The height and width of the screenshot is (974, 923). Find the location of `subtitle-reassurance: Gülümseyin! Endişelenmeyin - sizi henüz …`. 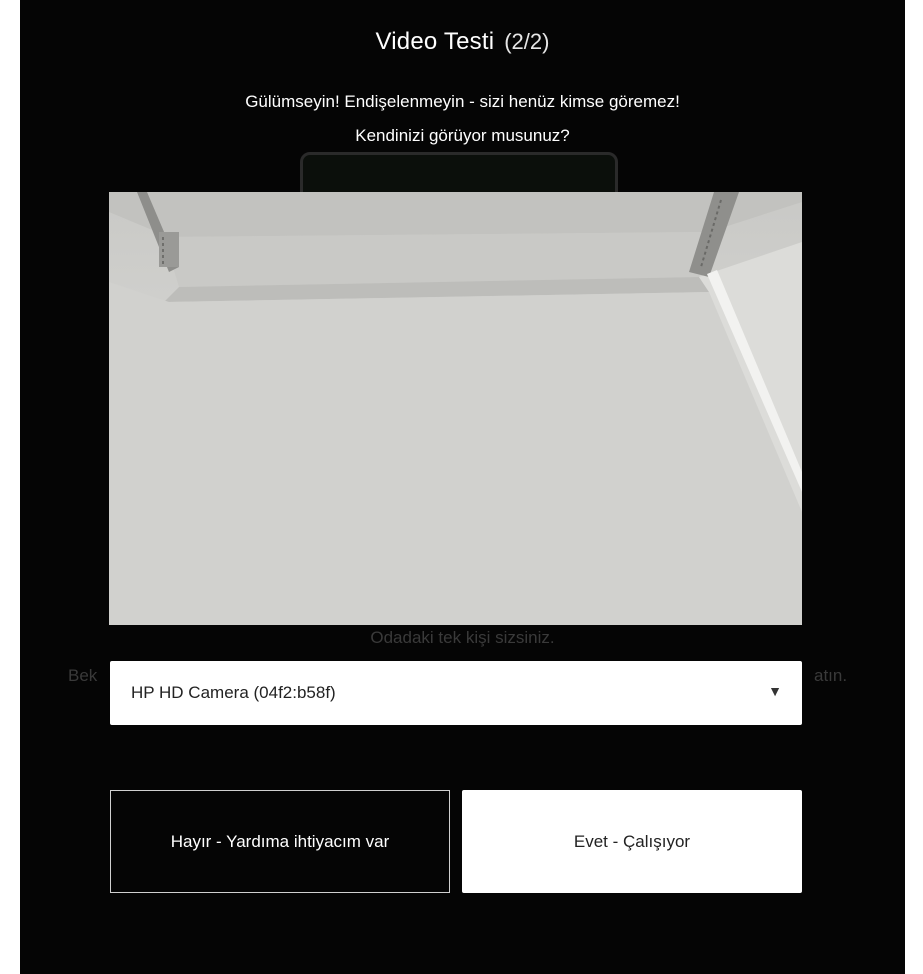

subtitle-reassurance: Gülümseyin! Endişelenmeyin - sizi henüz … is located at coordinates (462, 101).